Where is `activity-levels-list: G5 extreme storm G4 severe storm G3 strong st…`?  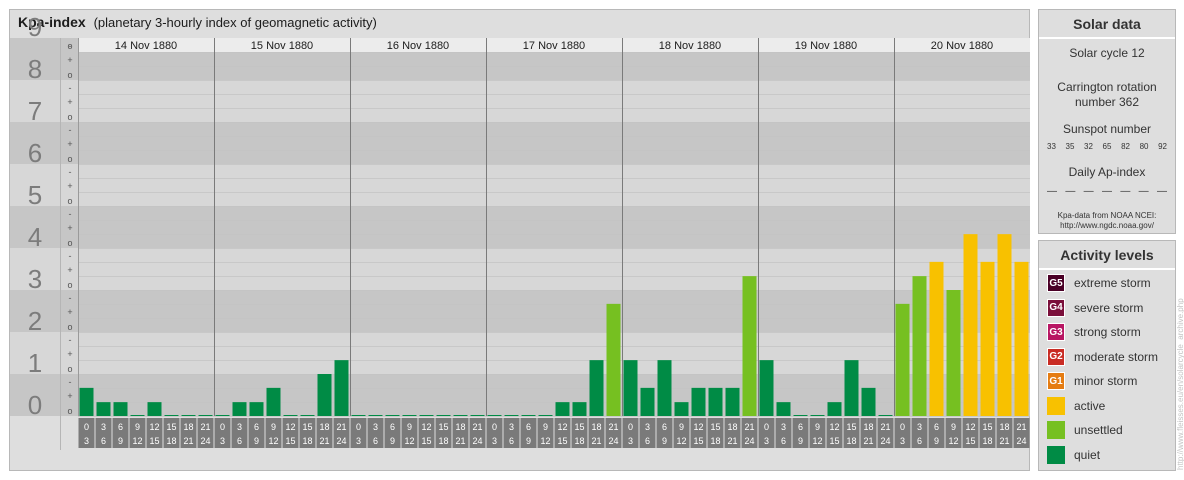
activity-levels-list: G5 extreme storm G4 severe storm G3 strong st… is located at coordinates (1107, 368).